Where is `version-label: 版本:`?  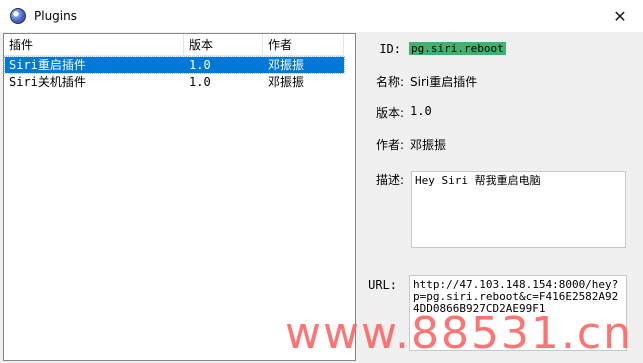 version-label: 版本: is located at coordinates (389, 113).